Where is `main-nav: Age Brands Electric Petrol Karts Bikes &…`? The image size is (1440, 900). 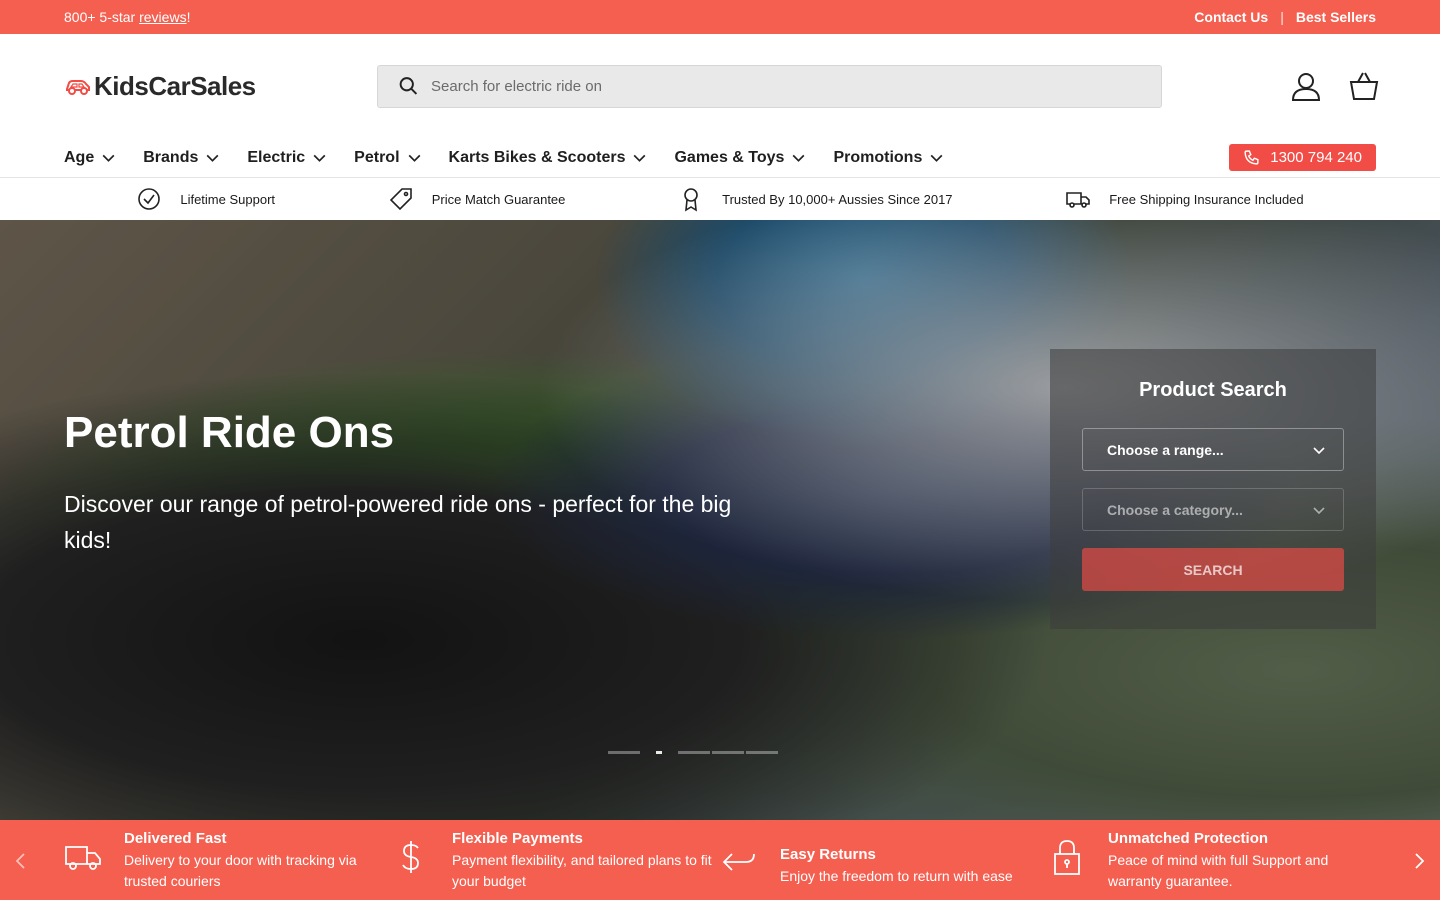
main-nav: Age Brands Electric Petrol Karts Bikes &… is located at coordinates (720, 158).